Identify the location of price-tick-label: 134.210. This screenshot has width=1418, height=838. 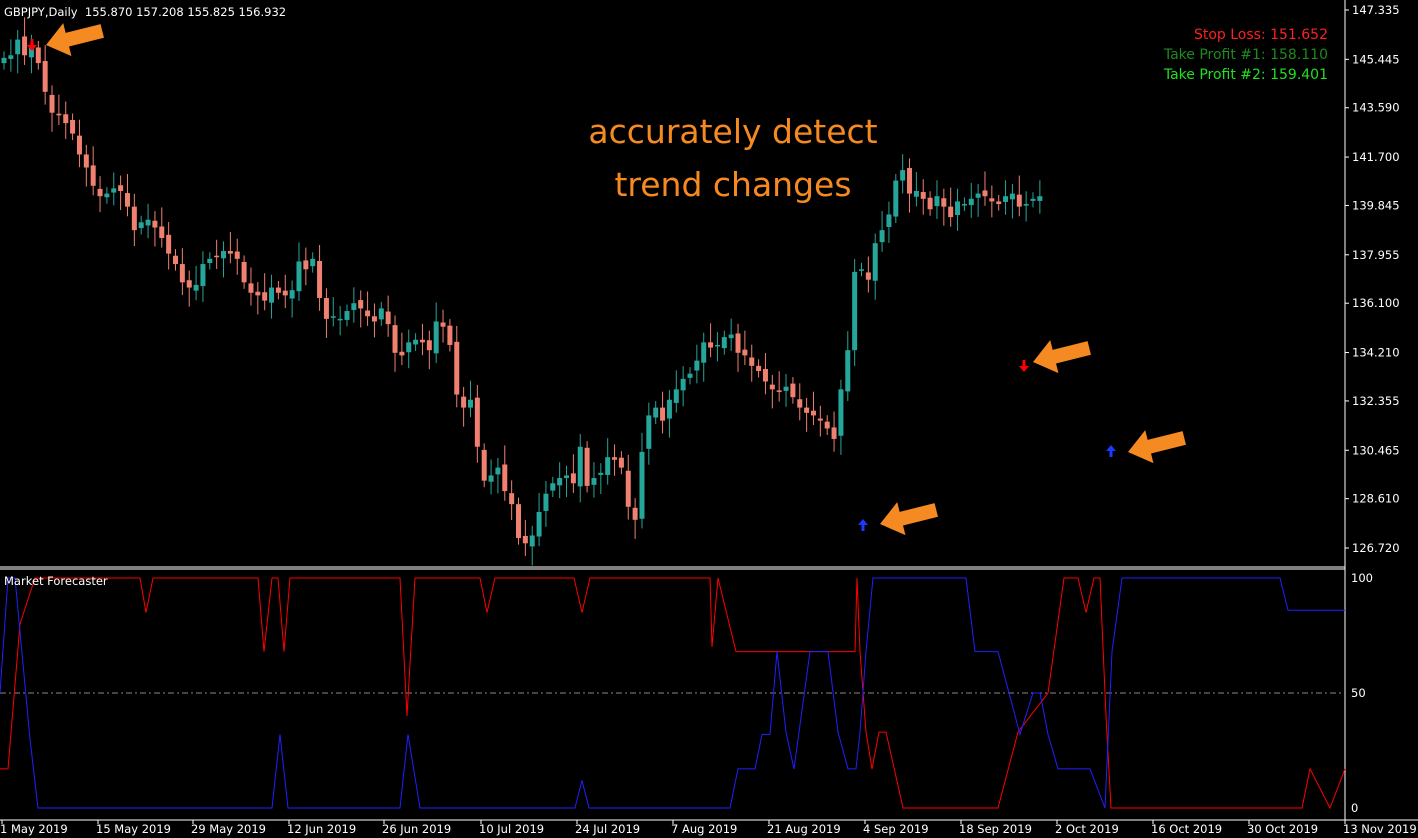
(1376, 353).